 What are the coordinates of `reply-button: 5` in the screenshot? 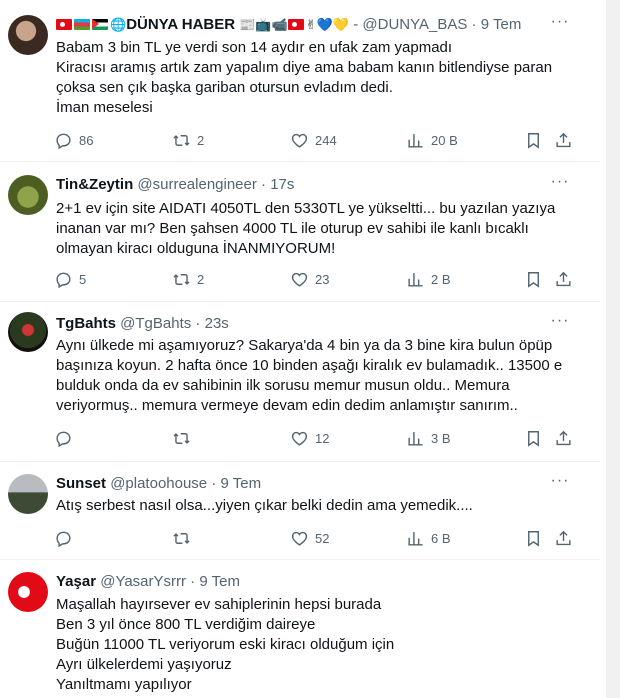 It's located at (70, 279).